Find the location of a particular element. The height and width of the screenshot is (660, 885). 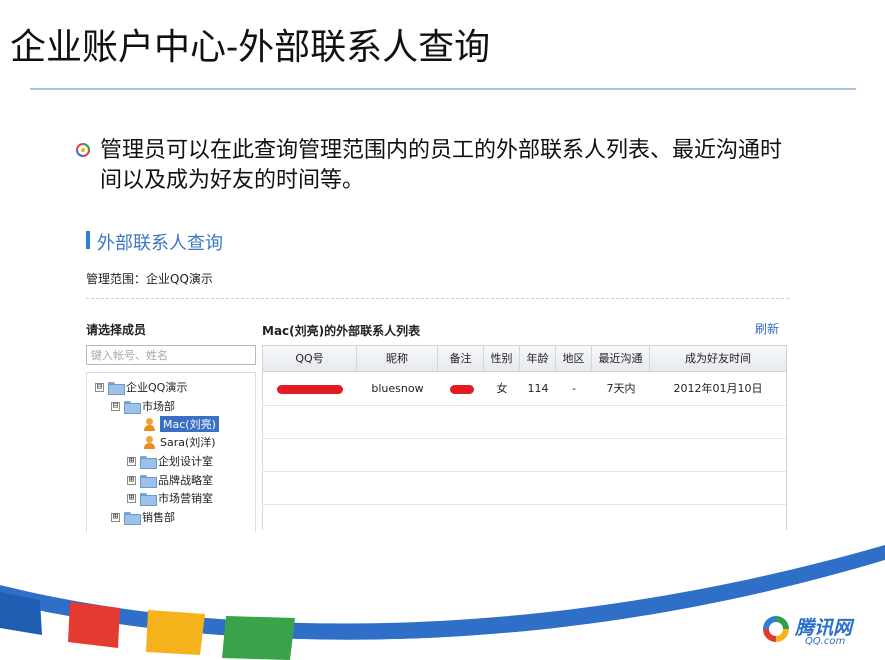

cell-friend-since: 2012年01月10日 is located at coordinates (718, 388).